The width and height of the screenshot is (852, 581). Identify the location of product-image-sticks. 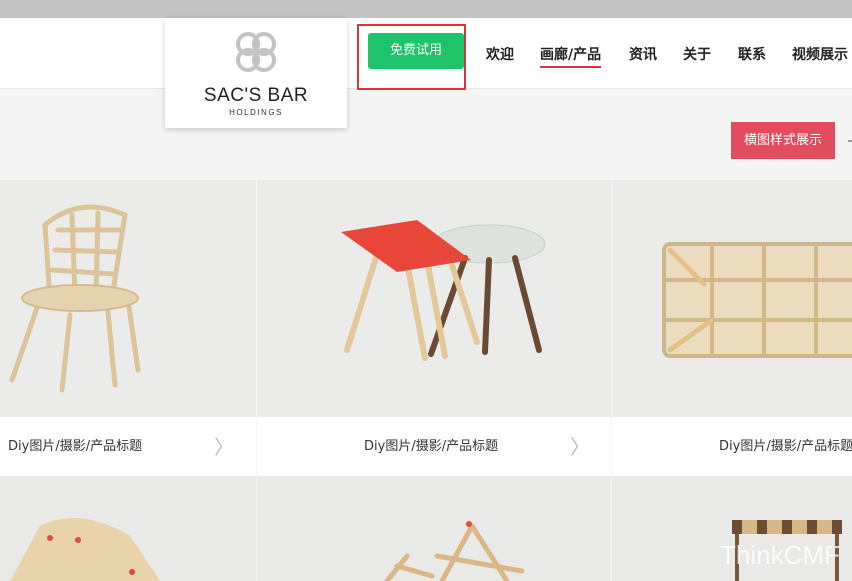
(434, 528).